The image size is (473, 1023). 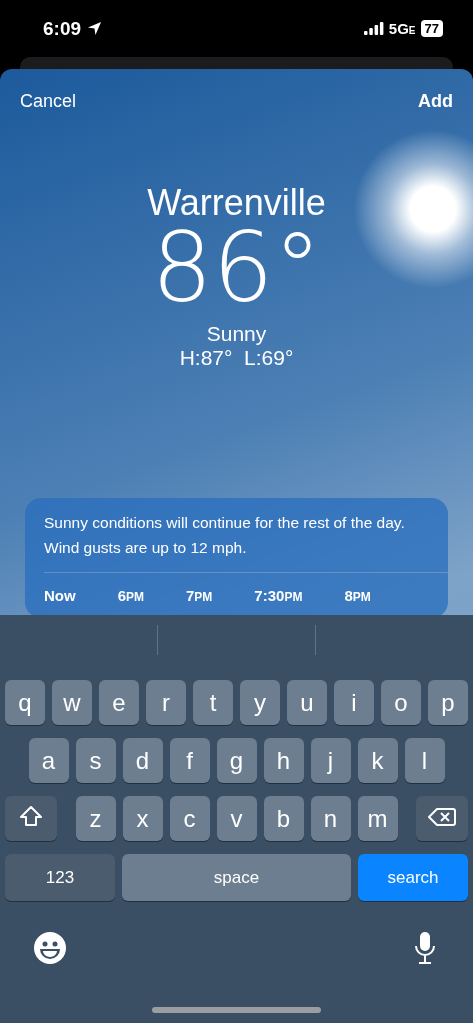 I want to click on hour-label: 7PM, so click(x=199, y=595).